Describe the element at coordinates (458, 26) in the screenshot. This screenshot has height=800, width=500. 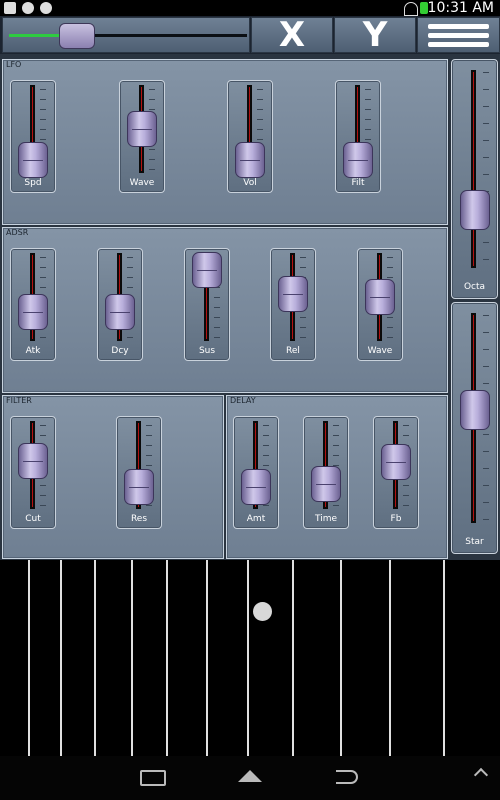
I see `menu-icon` at that location.